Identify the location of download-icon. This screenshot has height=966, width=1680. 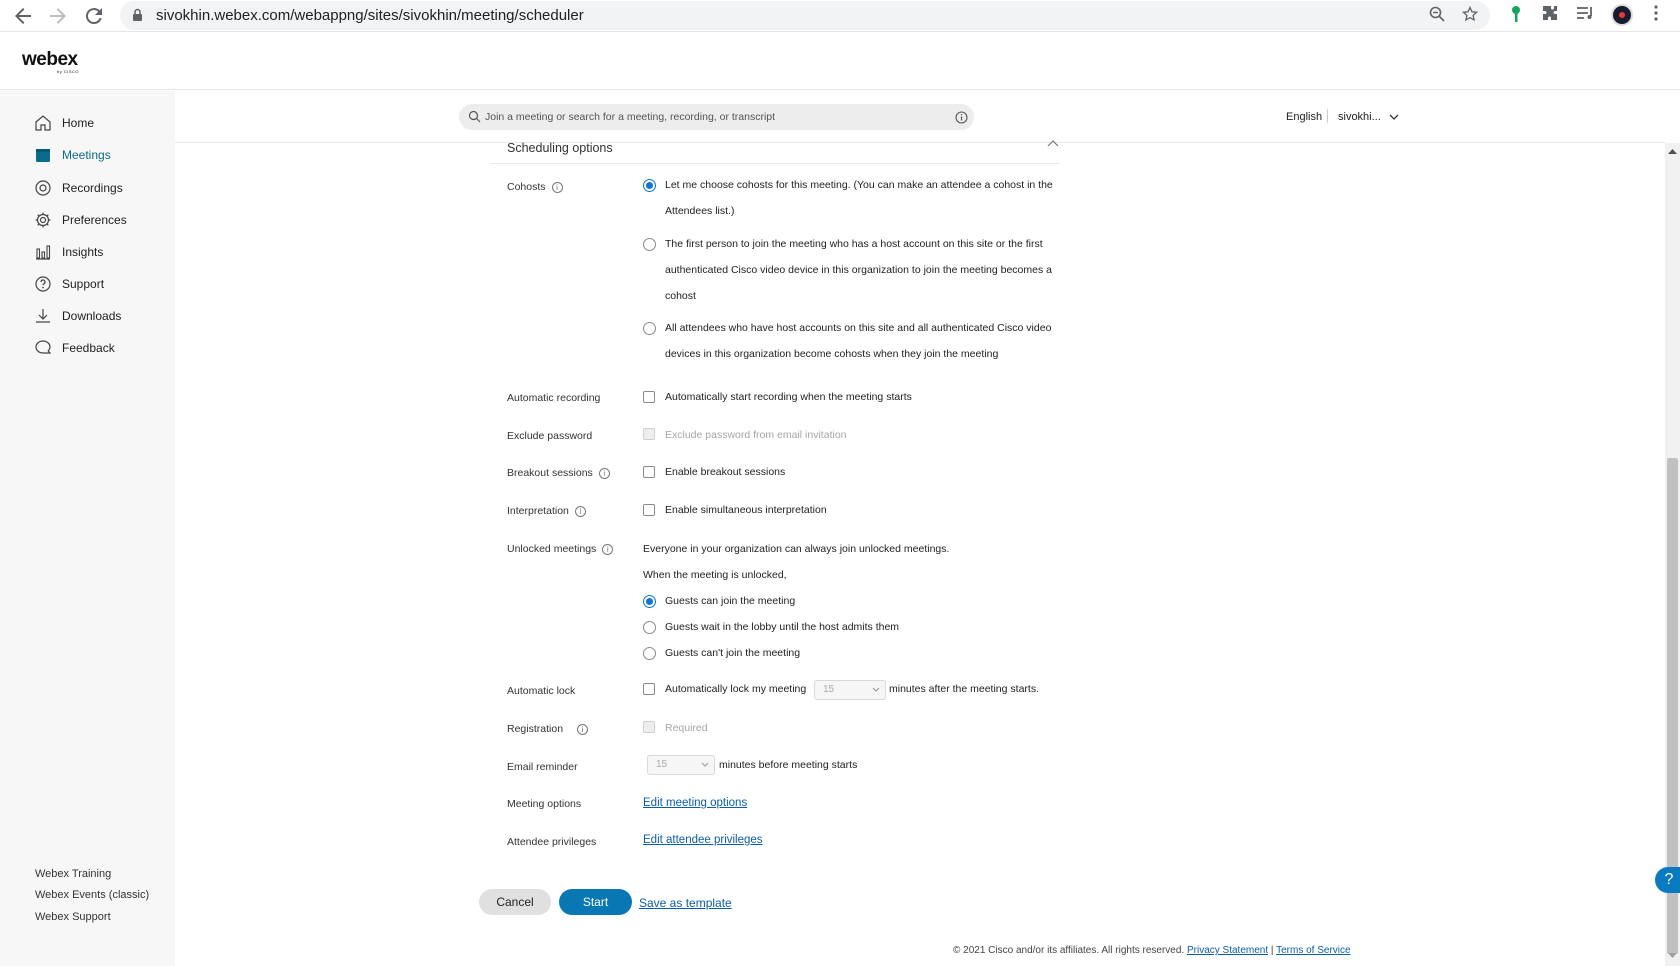
(43, 316).